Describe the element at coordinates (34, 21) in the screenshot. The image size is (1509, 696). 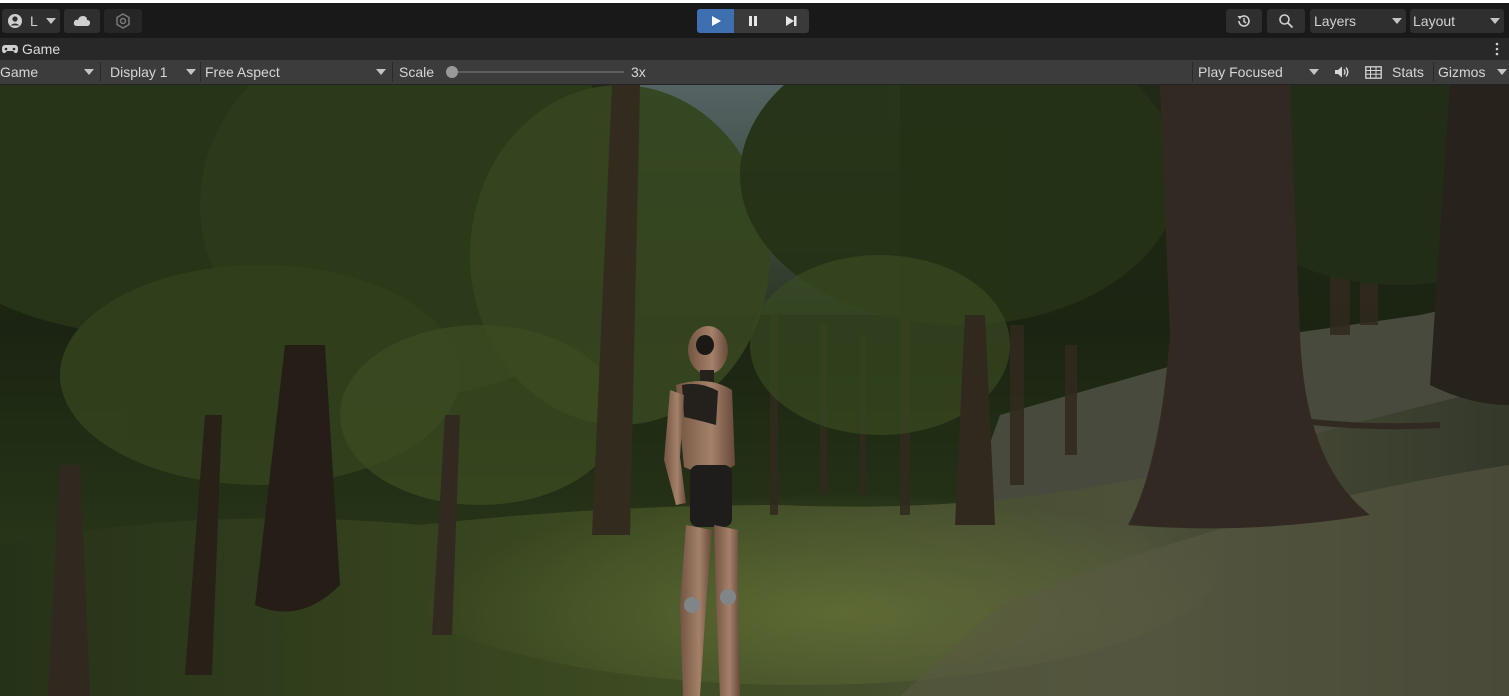
I see `account-initial: L` at that location.